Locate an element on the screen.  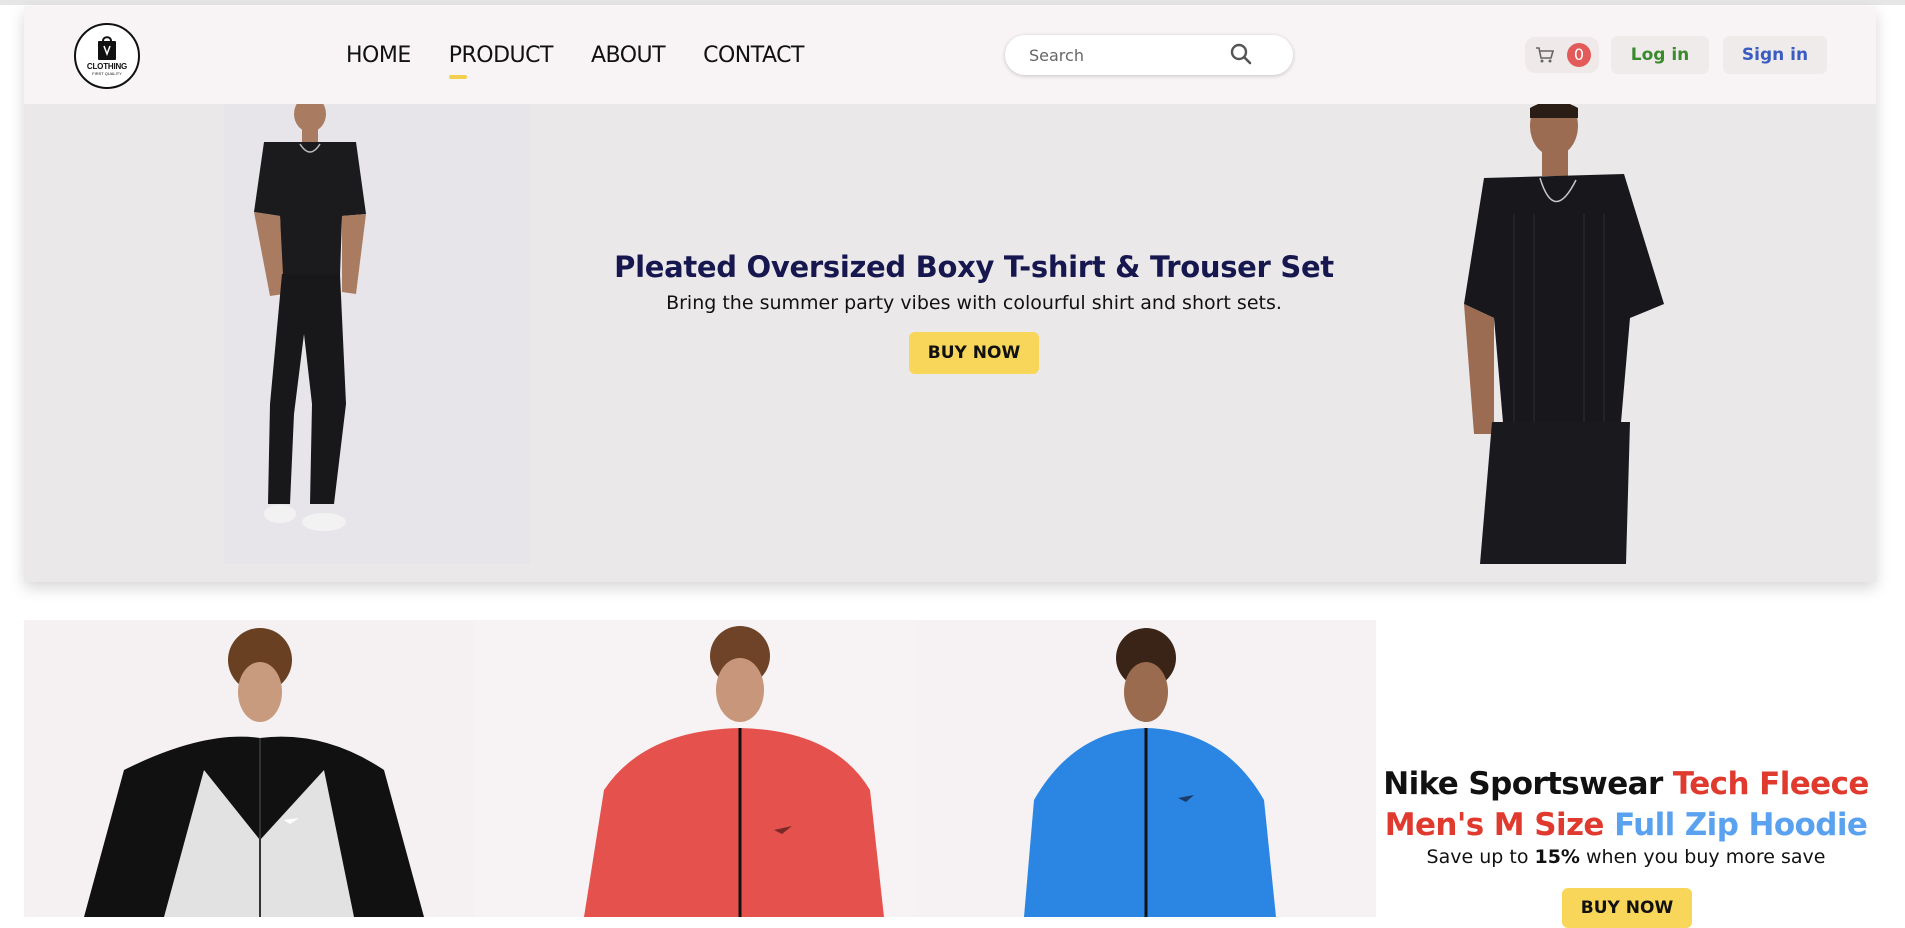
logo-subtext: FIRST QUALITY is located at coordinates (107, 73).